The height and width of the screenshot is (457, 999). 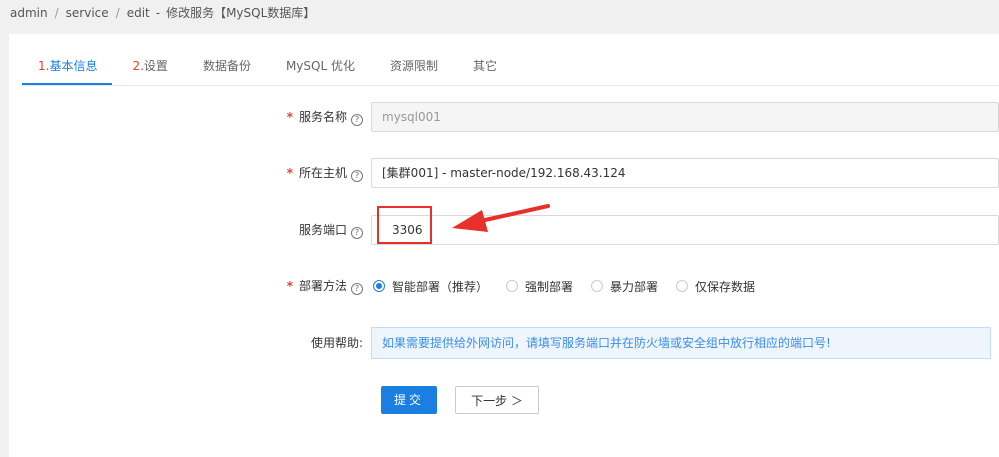 I want to click on tab-number: 2., so click(x=138, y=66).